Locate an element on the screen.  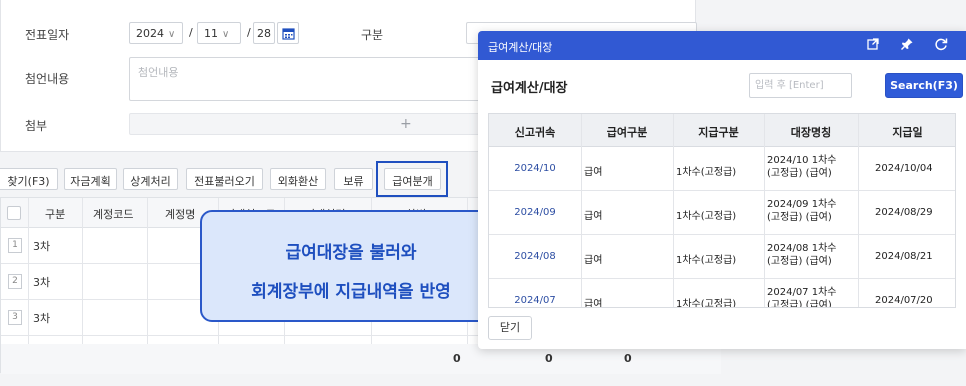
attach-label: 첨부 is located at coordinates (36, 126).